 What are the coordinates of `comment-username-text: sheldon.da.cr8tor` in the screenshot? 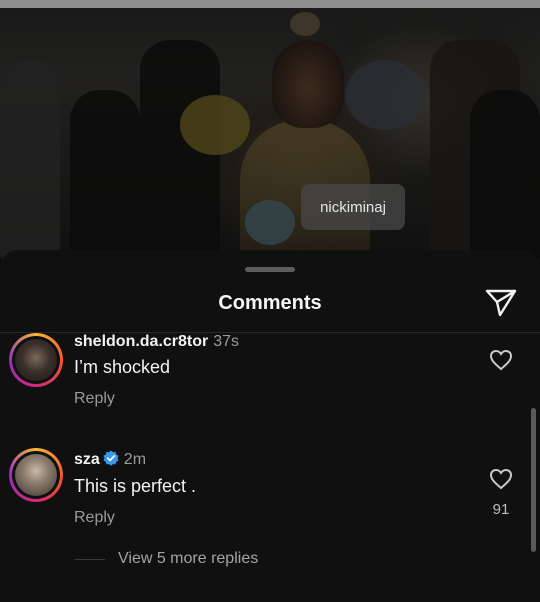 It's located at (141, 341).